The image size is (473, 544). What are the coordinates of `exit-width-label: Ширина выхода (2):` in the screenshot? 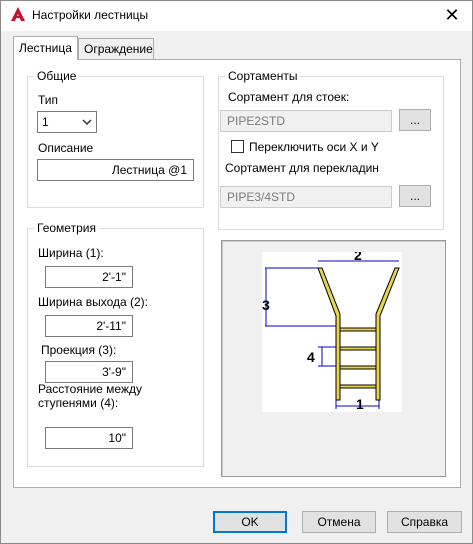 It's located at (93, 302).